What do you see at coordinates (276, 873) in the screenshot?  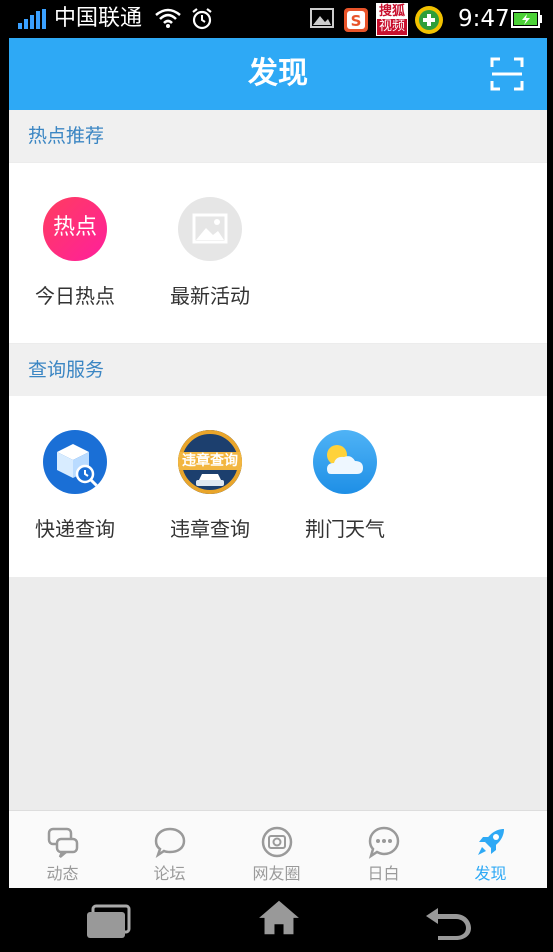 I see `tab-label: 网友圈` at bounding box center [276, 873].